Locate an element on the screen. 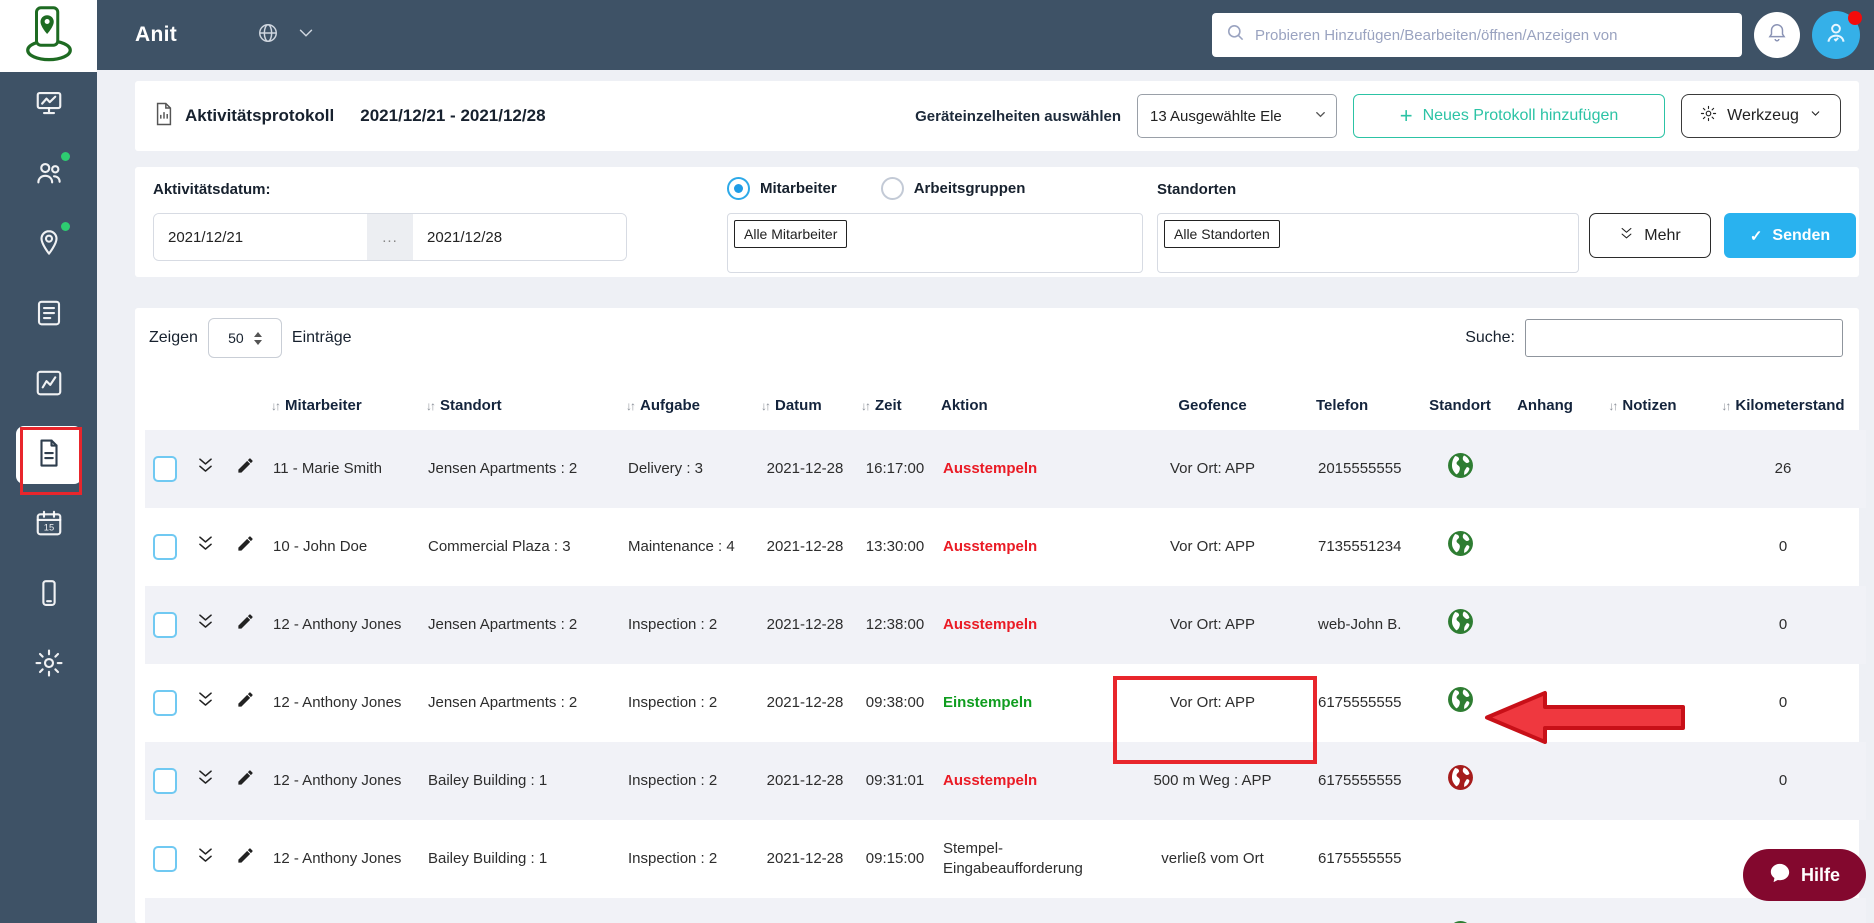 This screenshot has width=1874, height=923. column-header-mitarbeiter-0: ↓↑ Mitarbeiter is located at coordinates (342, 405).